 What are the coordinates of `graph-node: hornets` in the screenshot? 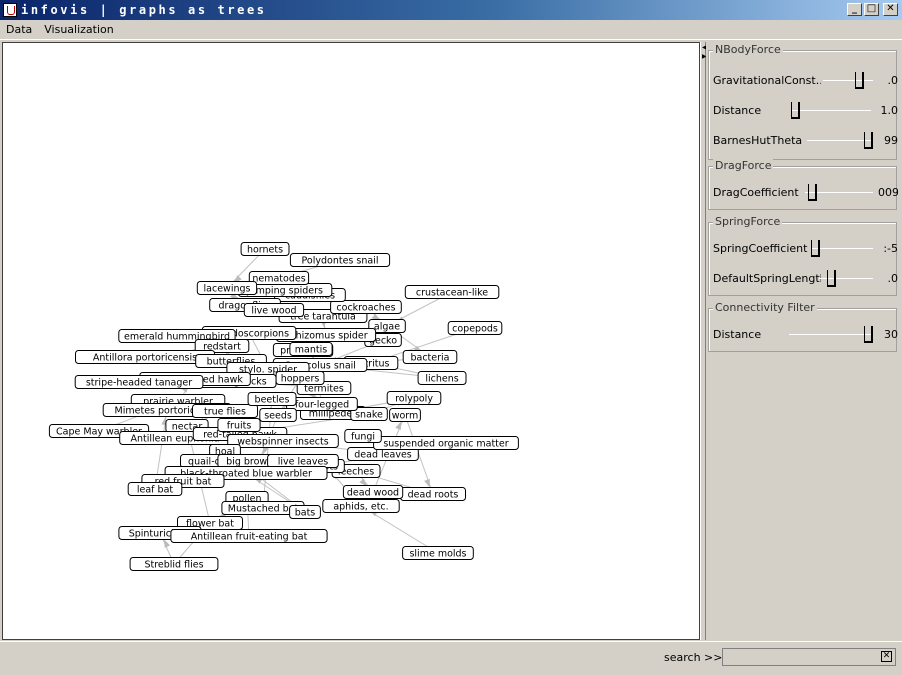 It's located at (265, 249).